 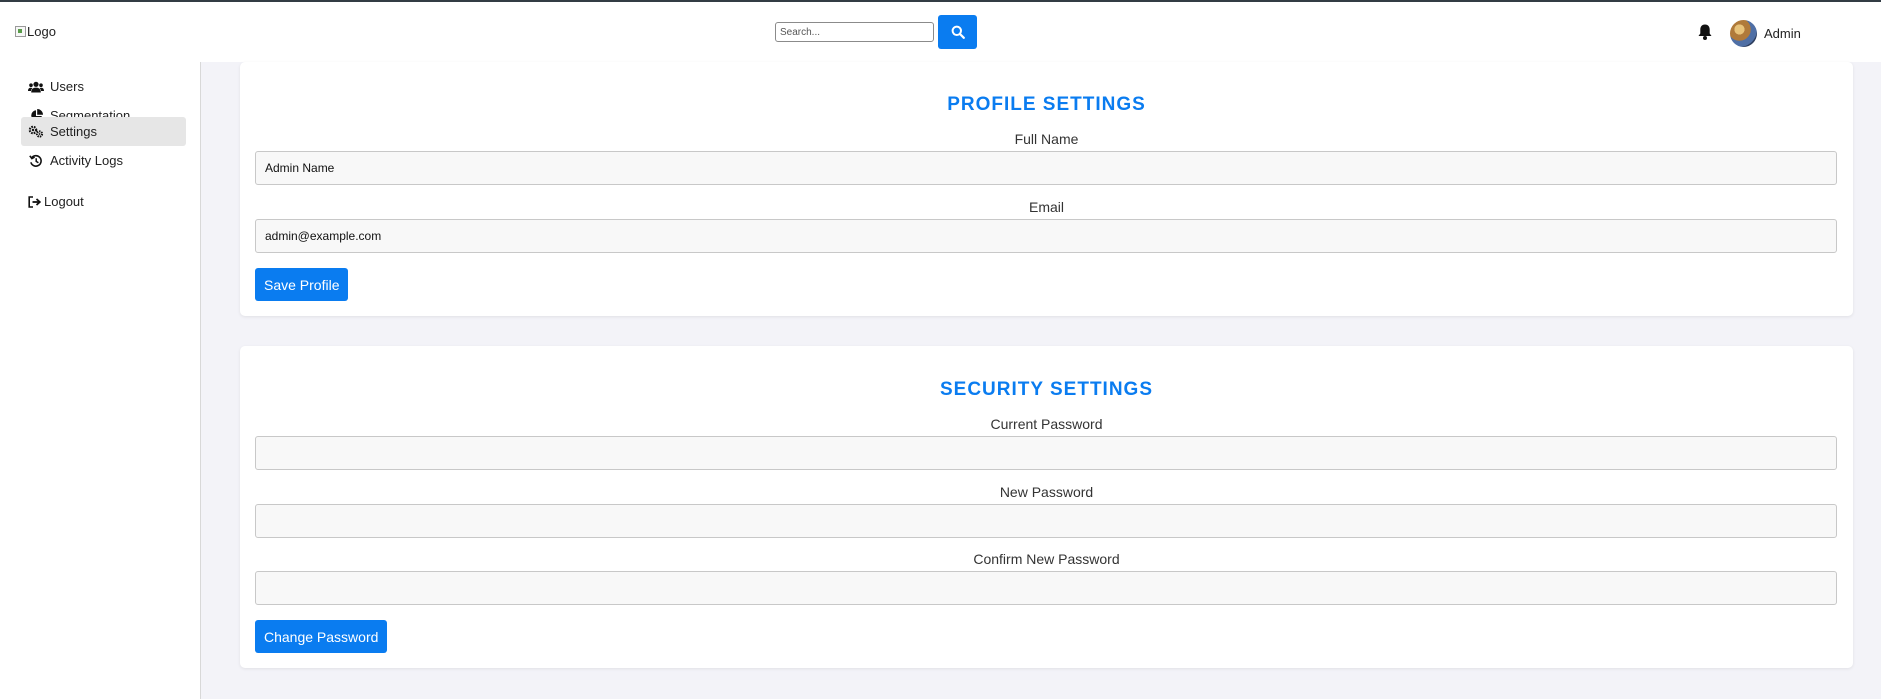 What do you see at coordinates (1046, 559) in the screenshot?
I see `confirm-password-label: Confirm New Password` at bounding box center [1046, 559].